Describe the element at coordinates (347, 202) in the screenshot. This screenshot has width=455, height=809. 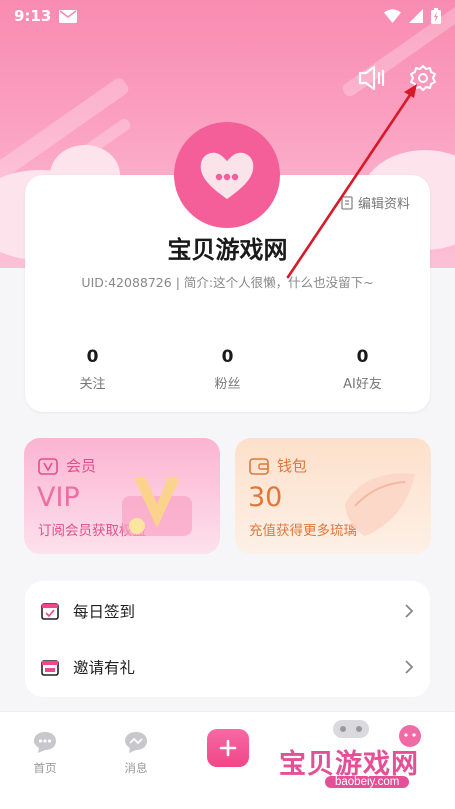
I see `edit-icon` at that location.